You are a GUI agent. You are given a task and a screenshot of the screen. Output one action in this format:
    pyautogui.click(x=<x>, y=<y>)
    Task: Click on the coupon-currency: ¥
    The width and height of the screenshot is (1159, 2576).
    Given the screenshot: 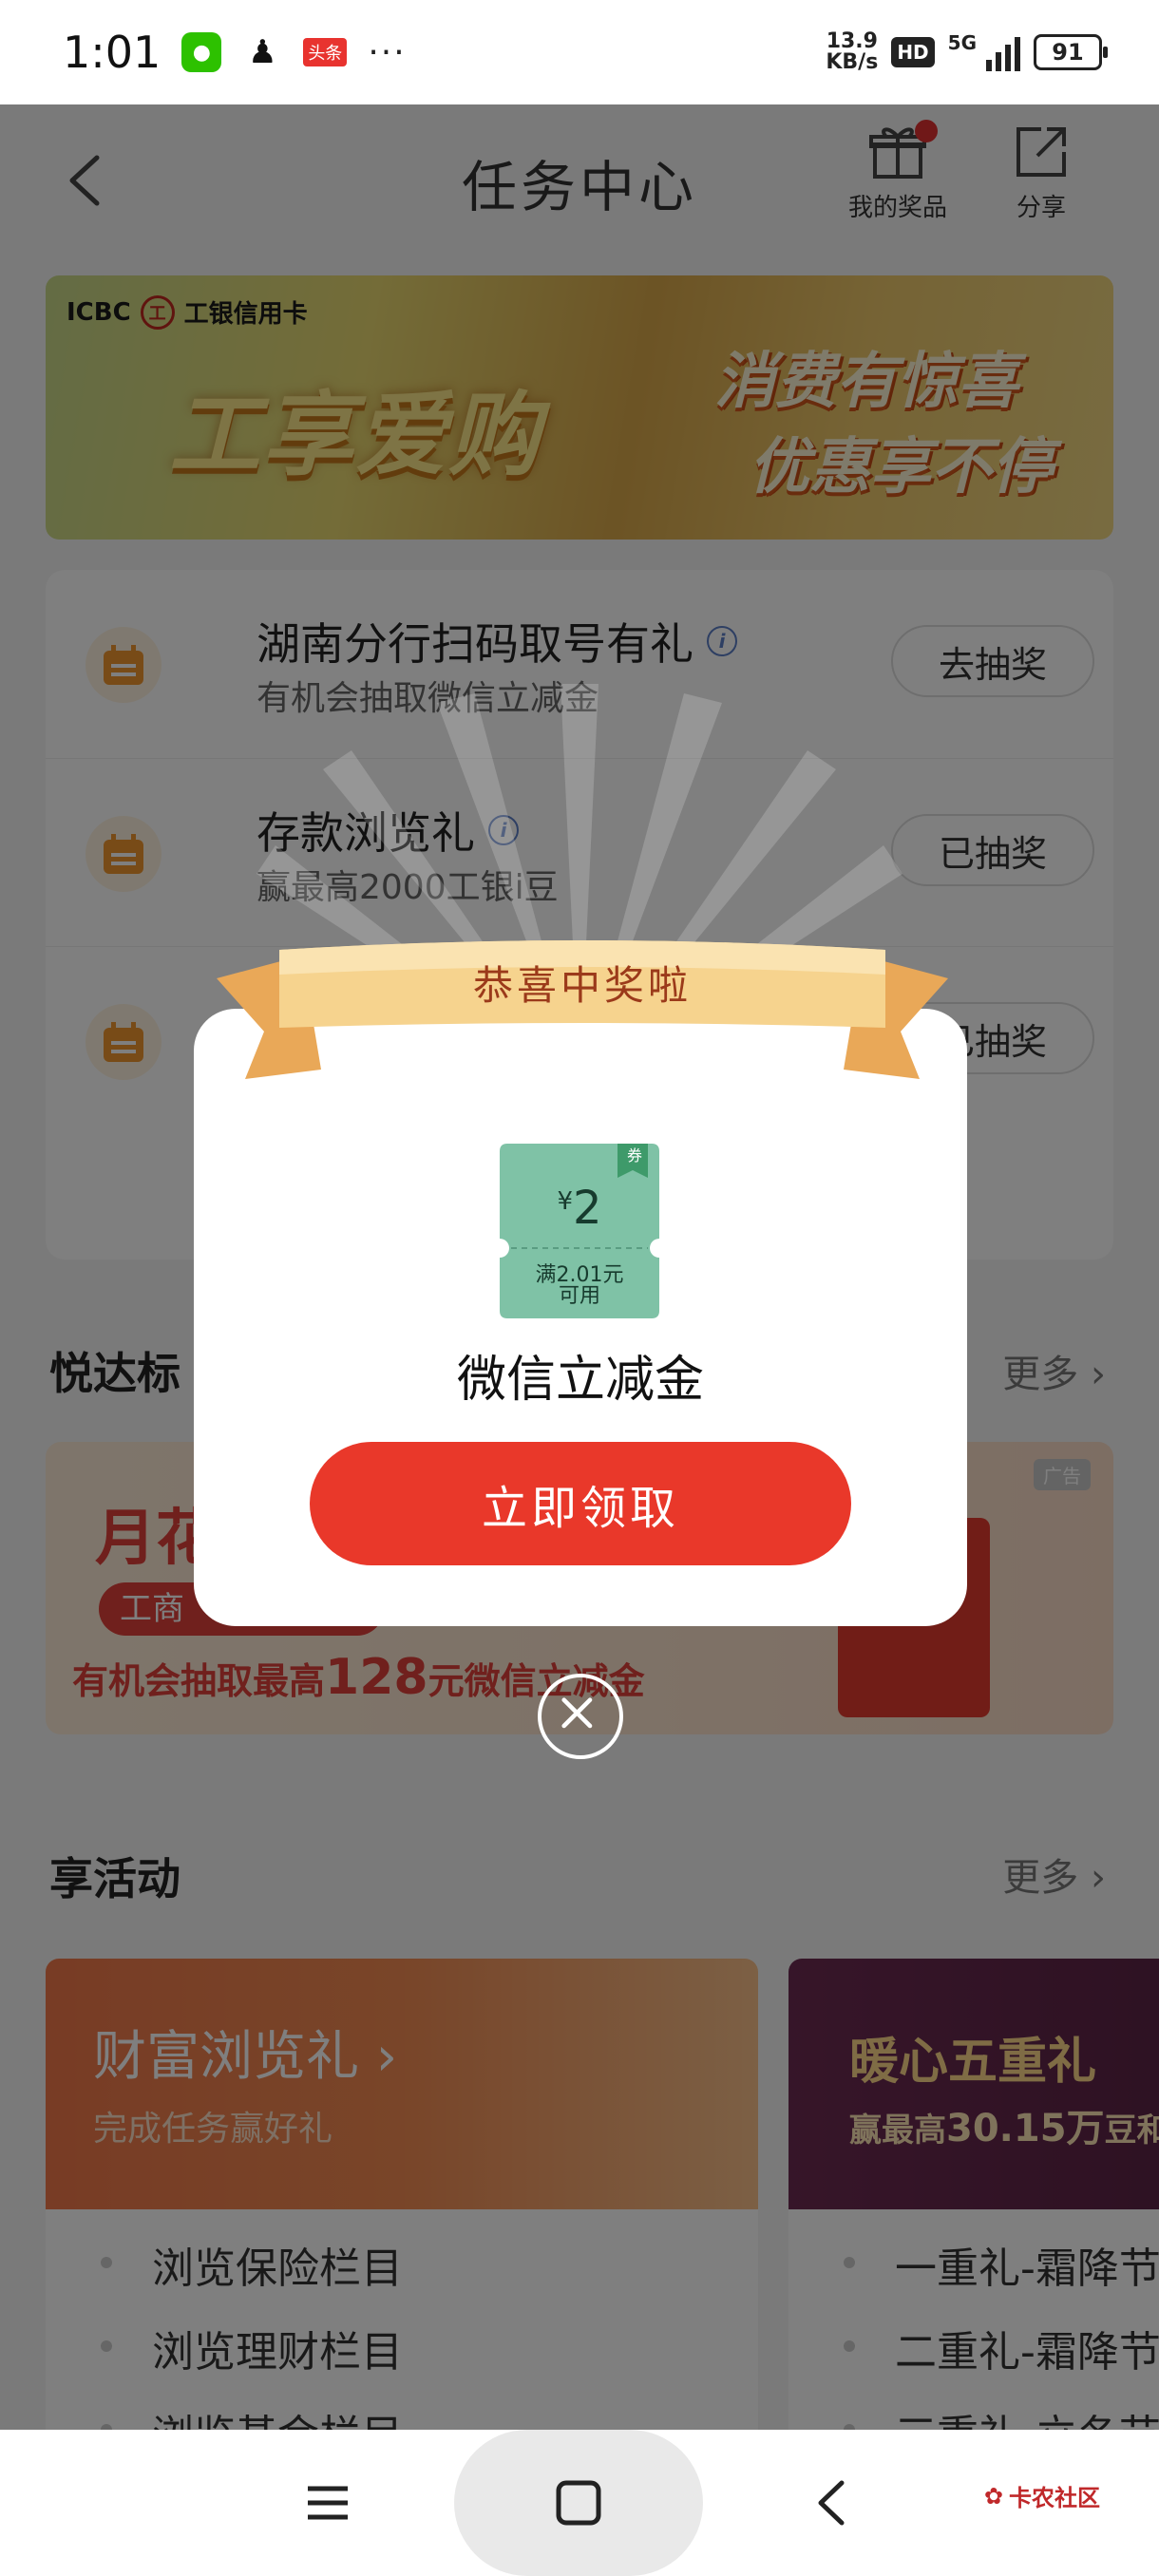 What is the action you would take?
    pyautogui.click(x=565, y=1201)
    